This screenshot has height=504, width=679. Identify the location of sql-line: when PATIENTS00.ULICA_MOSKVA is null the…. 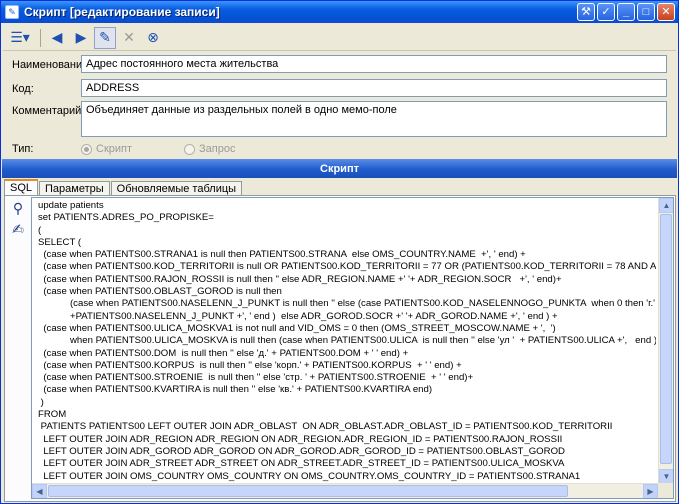
(347, 341).